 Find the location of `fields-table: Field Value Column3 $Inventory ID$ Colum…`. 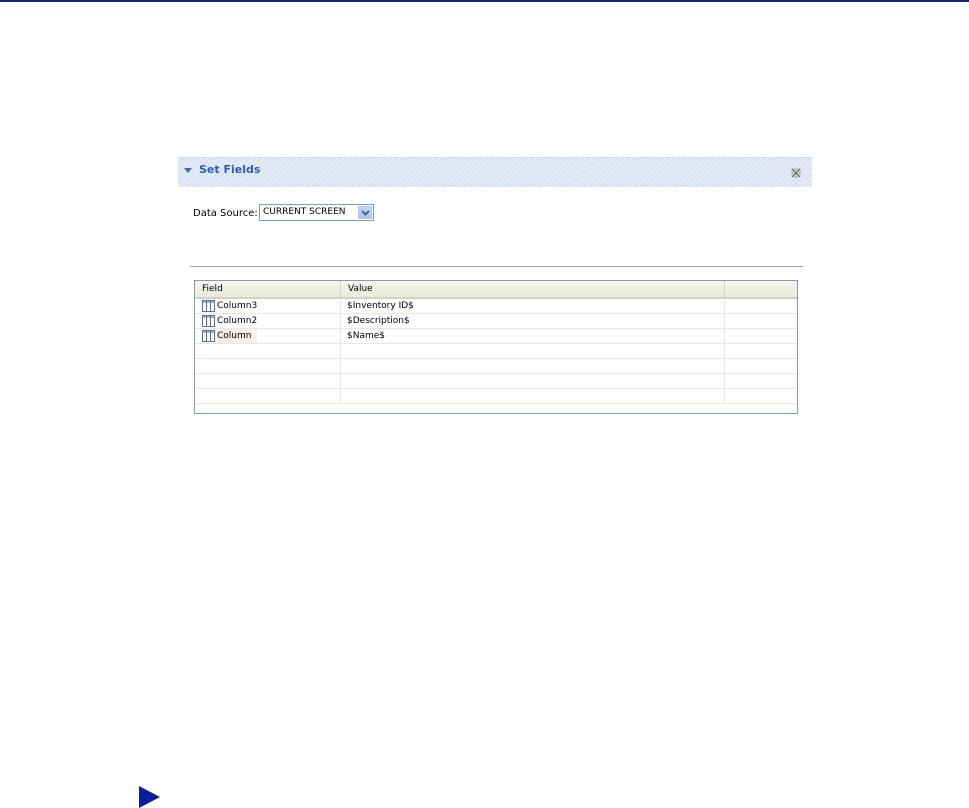

fields-table: Field Value Column3 $Inventory ID$ Colum… is located at coordinates (496, 347).